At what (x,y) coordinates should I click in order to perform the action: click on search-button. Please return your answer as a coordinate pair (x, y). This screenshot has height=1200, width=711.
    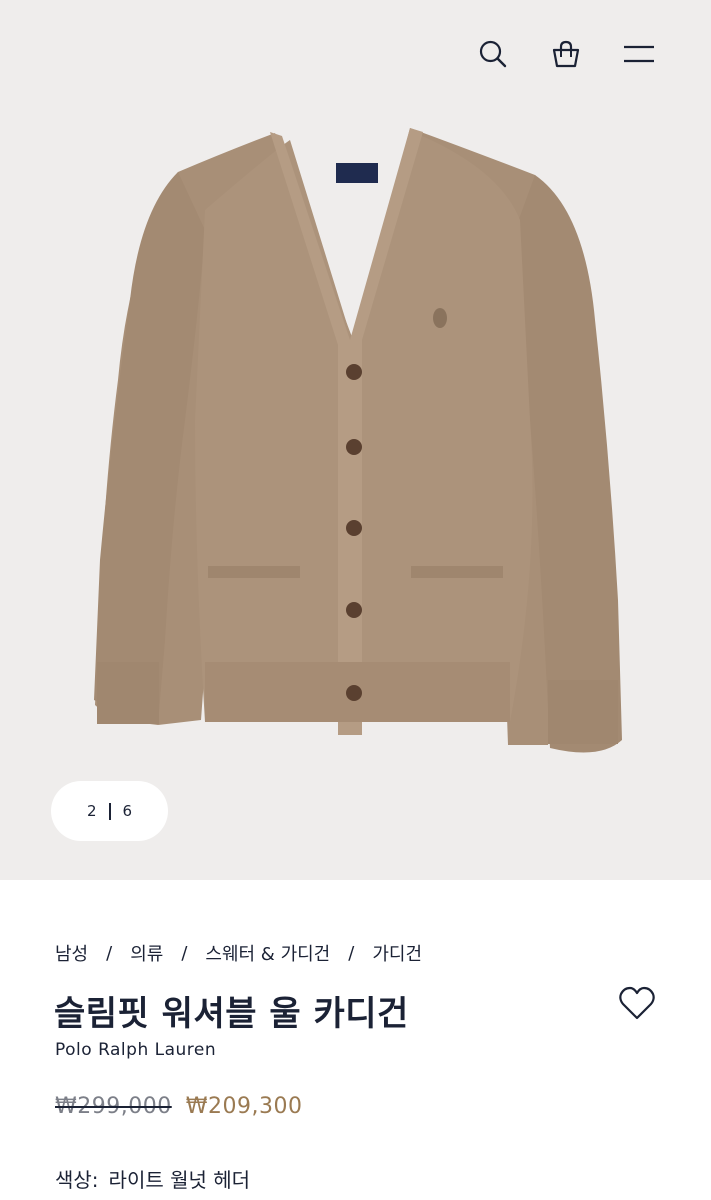
    Looking at the image, I should click on (493, 54).